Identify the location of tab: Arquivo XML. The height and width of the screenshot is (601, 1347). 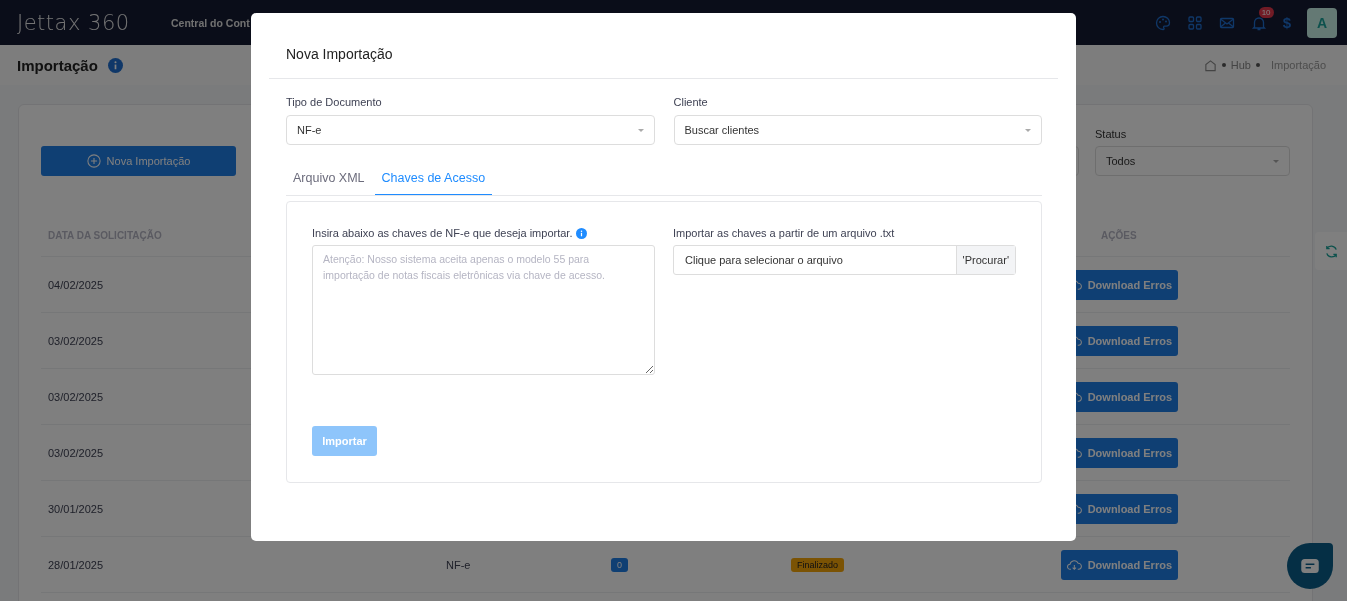
(329, 180).